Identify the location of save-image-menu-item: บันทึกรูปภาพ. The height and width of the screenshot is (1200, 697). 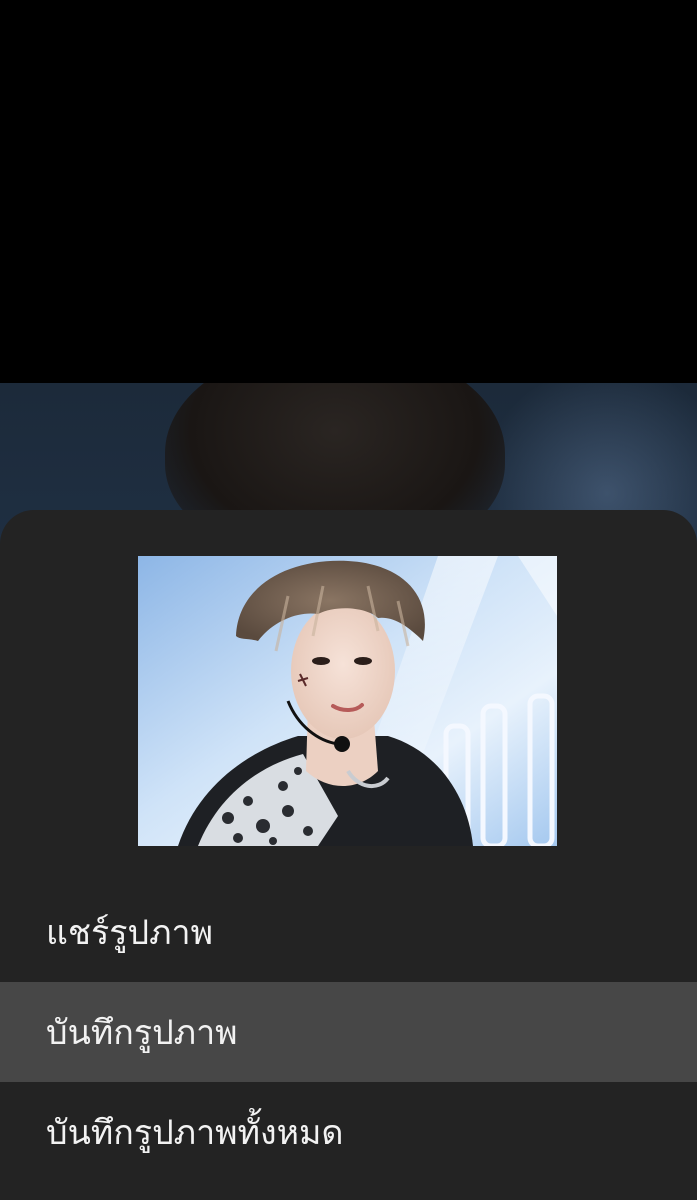
(348, 1032).